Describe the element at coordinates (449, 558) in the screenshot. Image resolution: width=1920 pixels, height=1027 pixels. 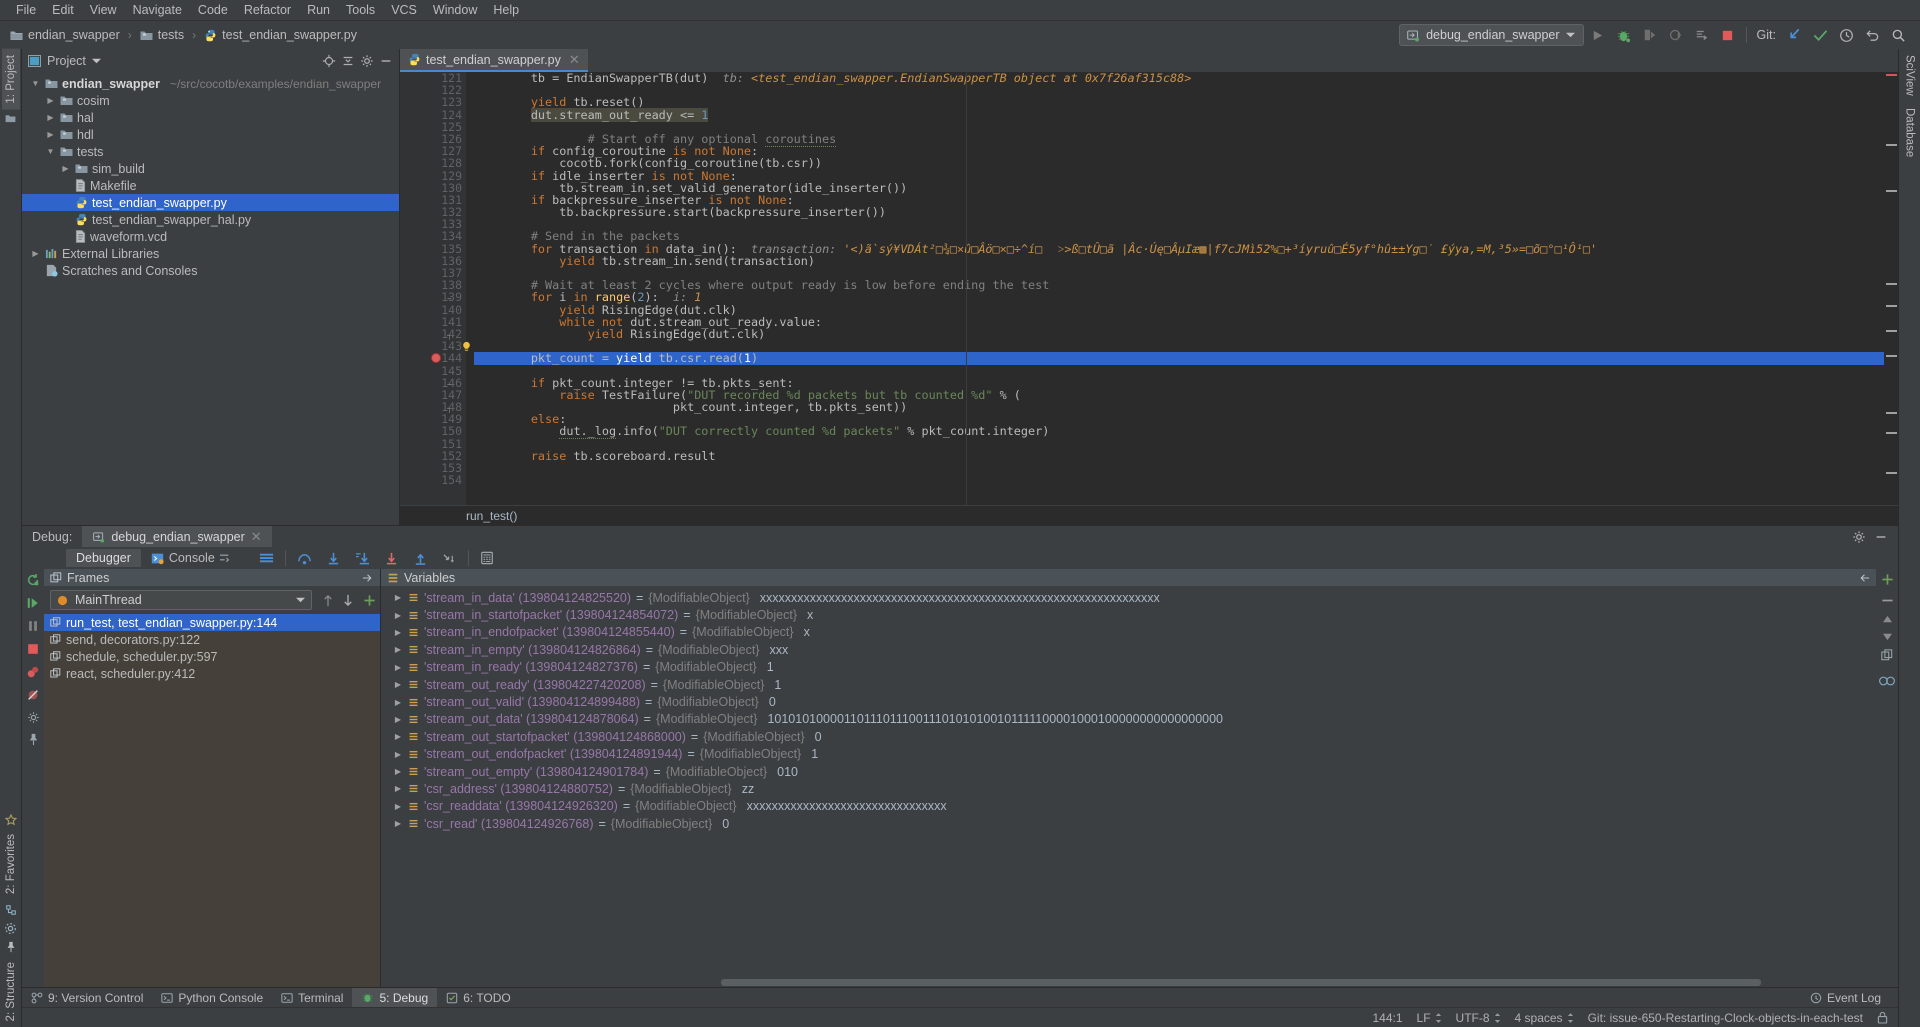
I see `drop-frame-icon` at that location.